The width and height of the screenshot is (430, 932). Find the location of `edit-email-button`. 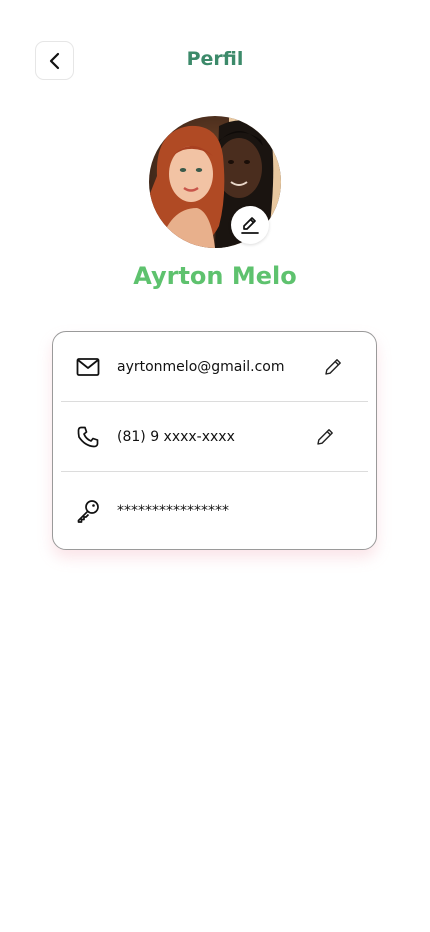

edit-email-button is located at coordinates (333, 367).